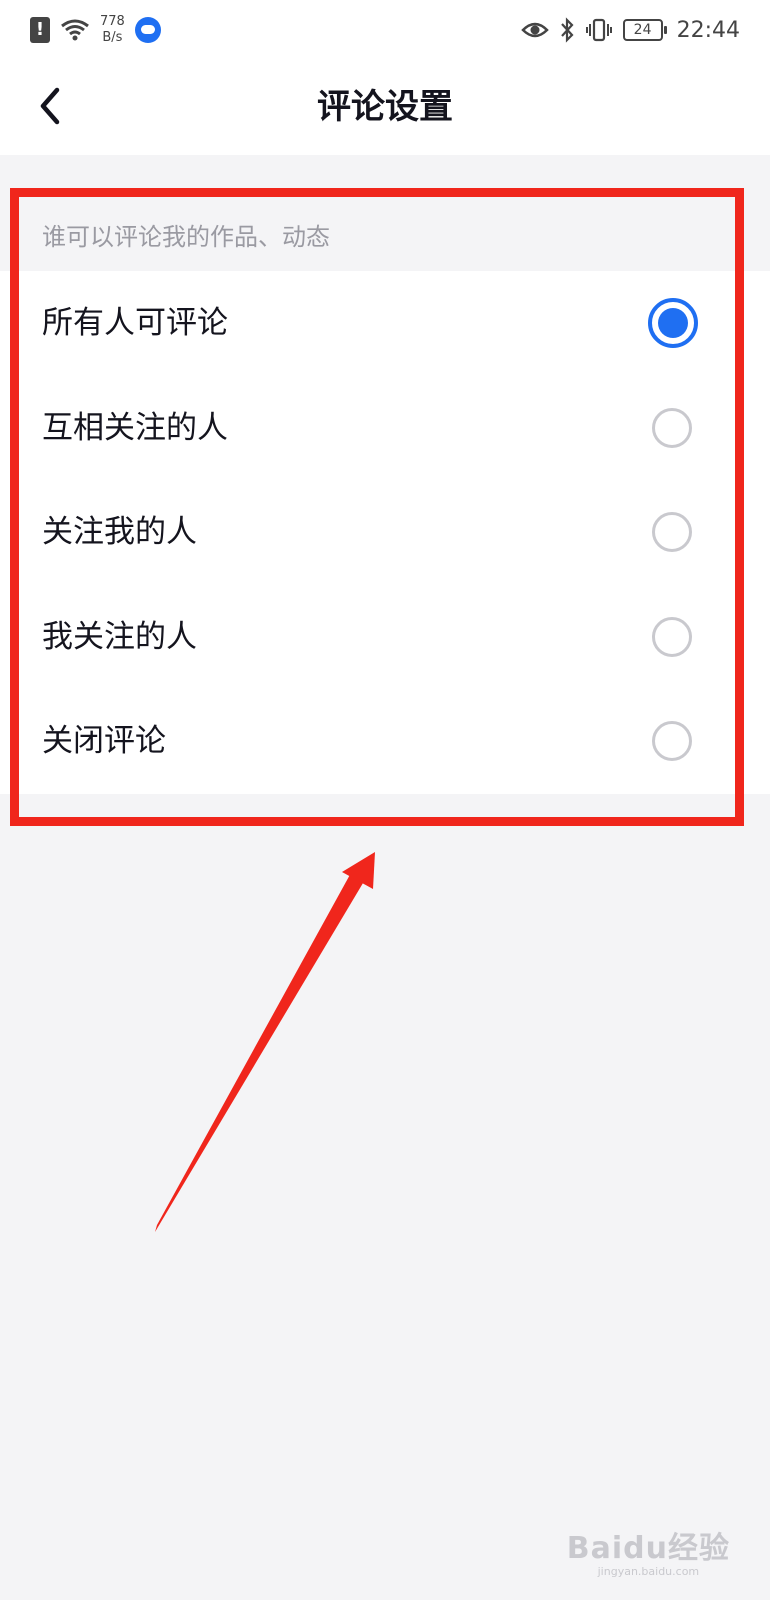 The width and height of the screenshot is (770, 1600). What do you see at coordinates (119, 532) in the screenshot?
I see `option-label: 关注我的人` at bounding box center [119, 532].